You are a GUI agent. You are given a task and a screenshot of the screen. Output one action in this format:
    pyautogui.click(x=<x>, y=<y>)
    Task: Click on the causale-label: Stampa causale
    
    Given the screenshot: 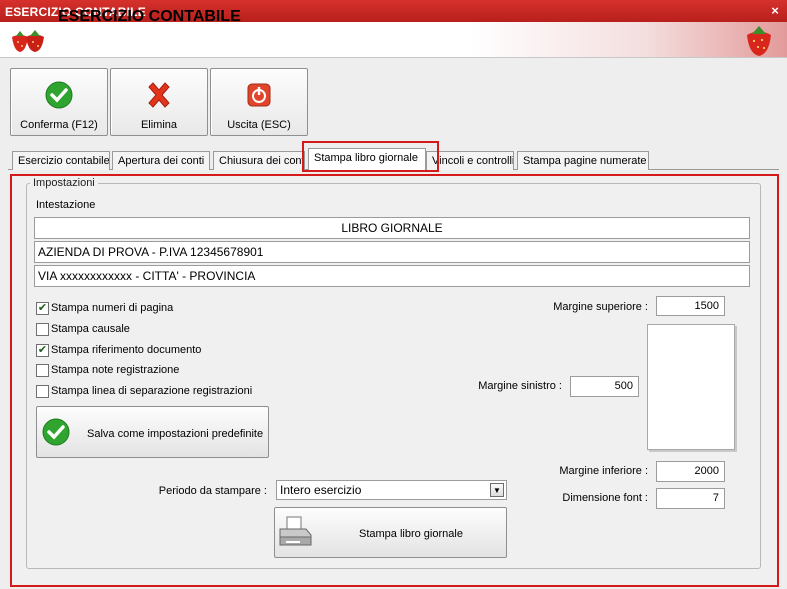 What is the action you would take?
    pyautogui.click(x=90, y=329)
    